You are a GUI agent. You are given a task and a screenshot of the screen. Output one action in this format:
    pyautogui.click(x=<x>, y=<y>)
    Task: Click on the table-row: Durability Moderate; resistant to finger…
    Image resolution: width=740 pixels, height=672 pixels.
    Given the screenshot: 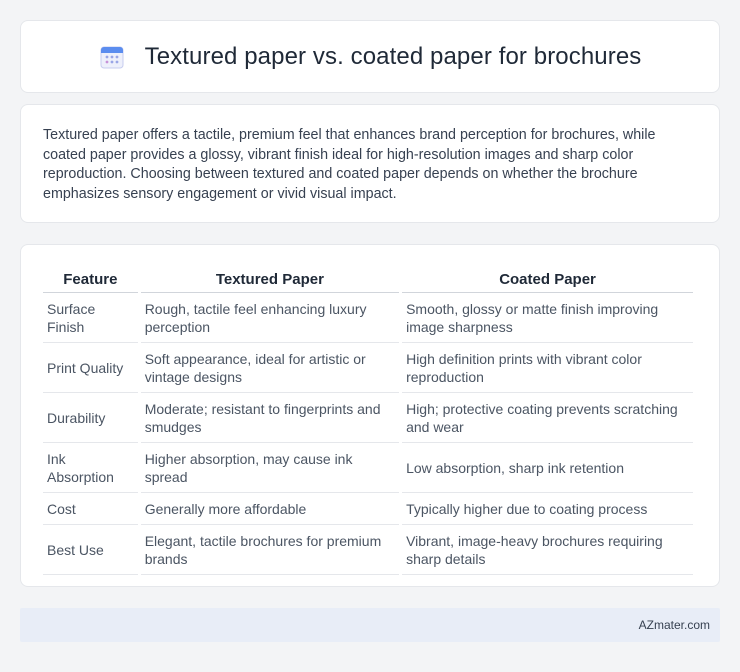 What is the action you would take?
    pyautogui.click(x=368, y=418)
    